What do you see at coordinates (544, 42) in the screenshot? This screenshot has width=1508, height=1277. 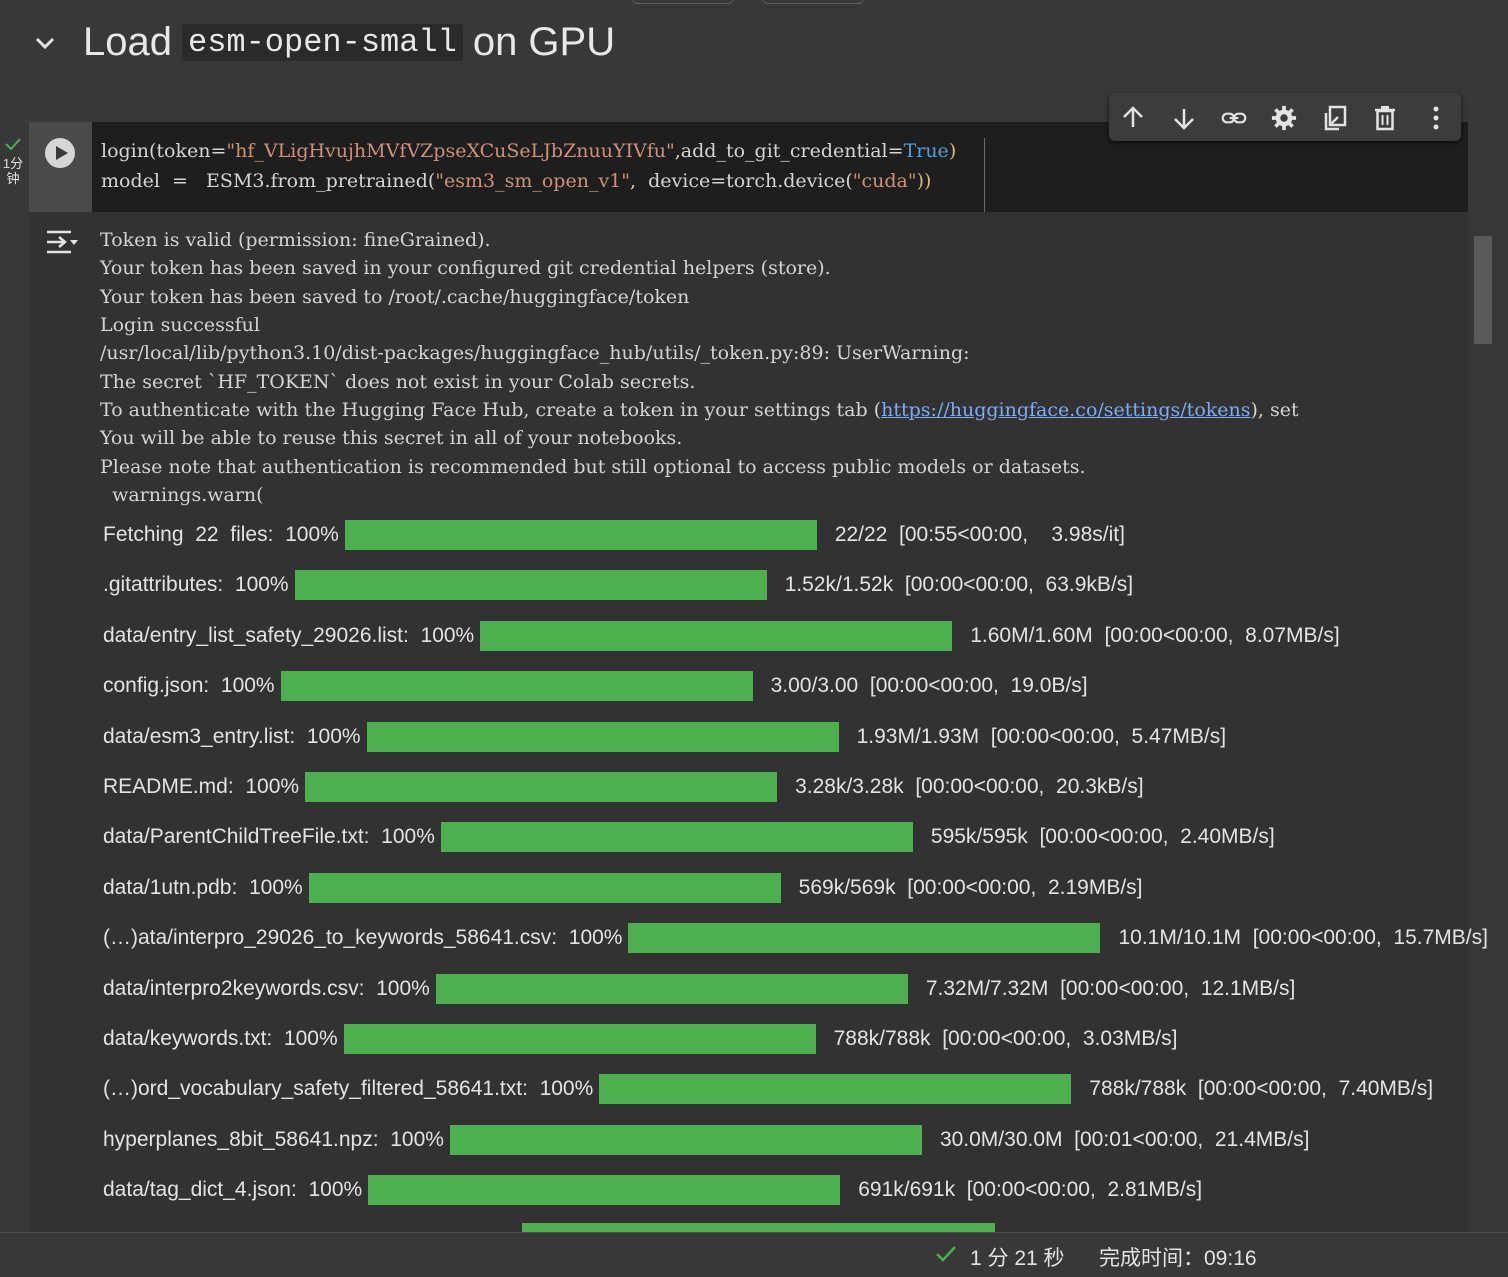 I see `section-title-suffix: on GPU` at bounding box center [544, 42].